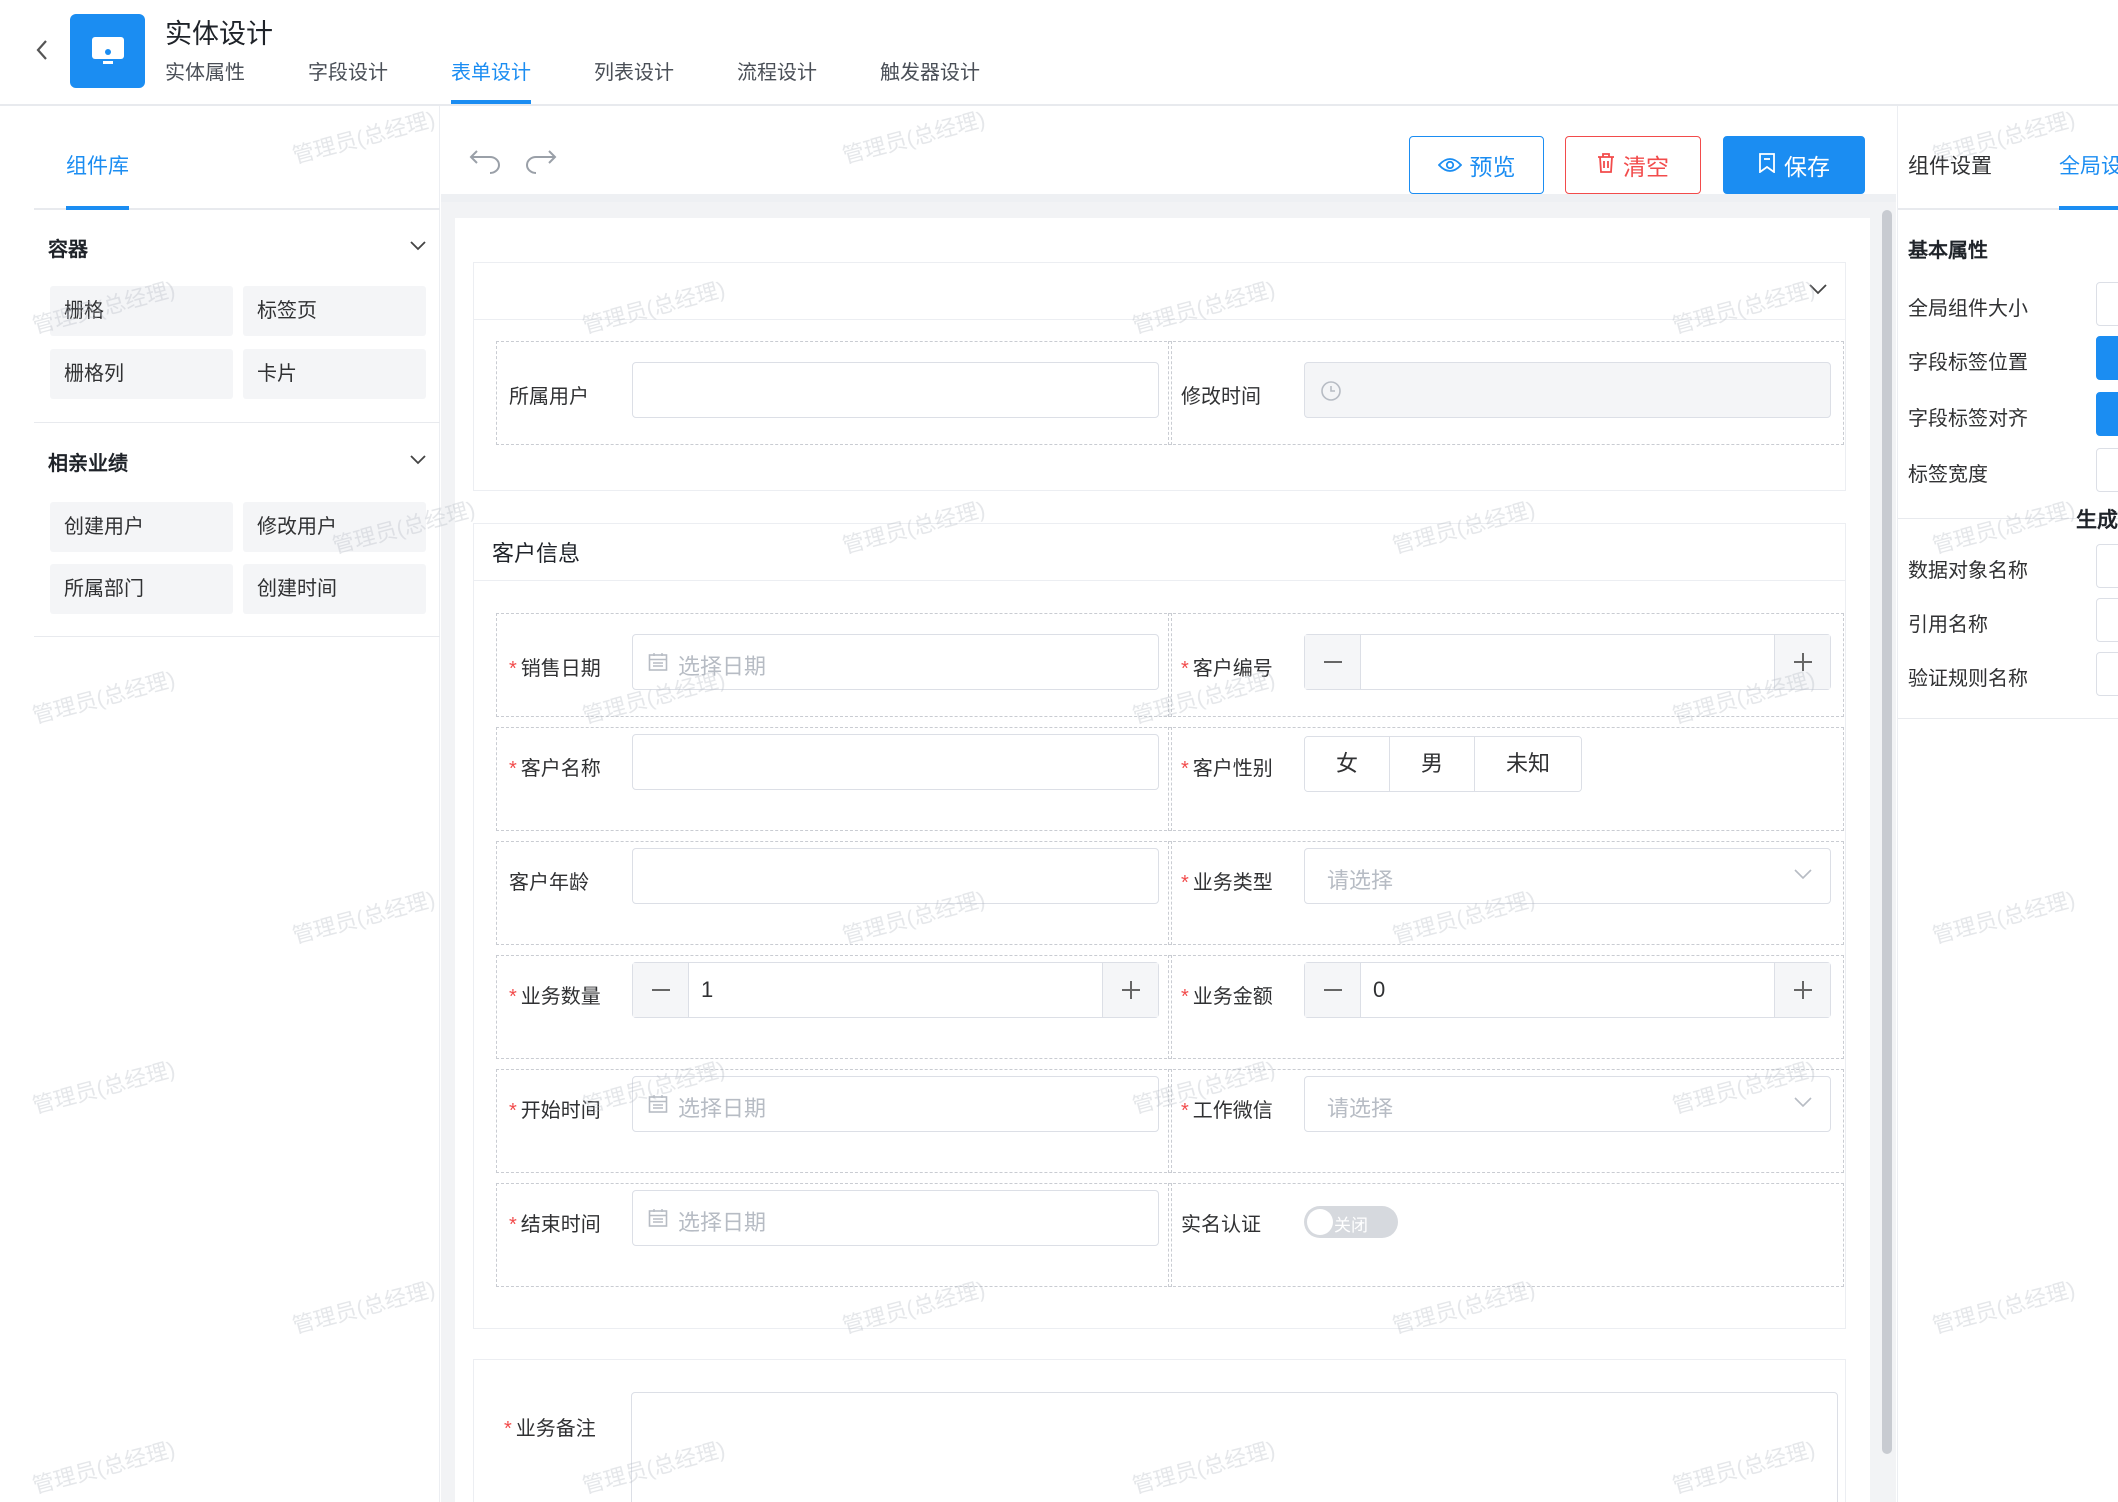  I want to click on calendar-icon, so click(658, 664).